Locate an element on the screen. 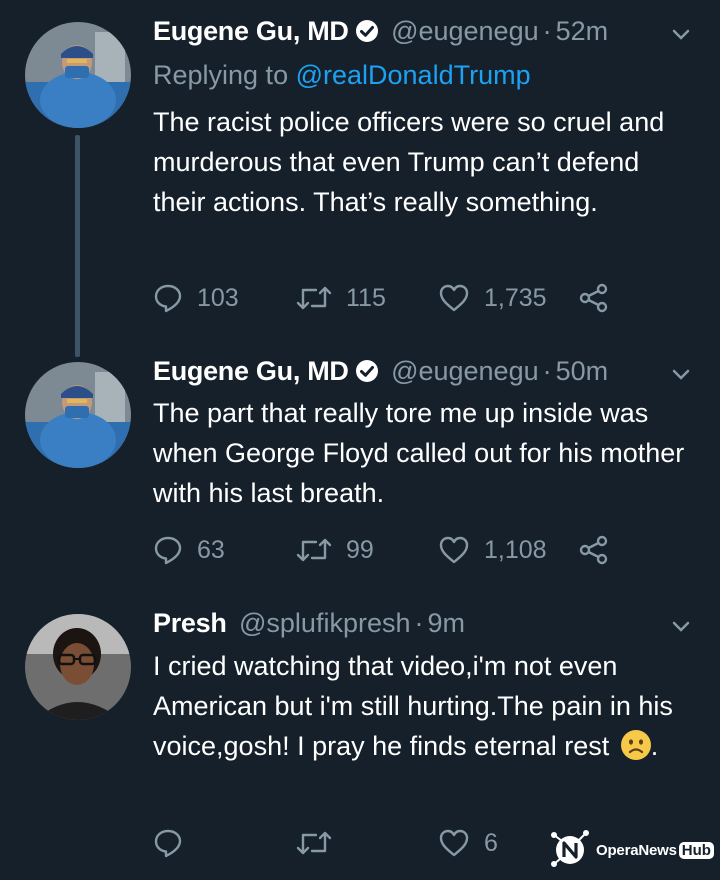 This screenshot has width=720, height=880. replying-to: Replying to @realDonaldTrump is located at coordinates (342, 75).